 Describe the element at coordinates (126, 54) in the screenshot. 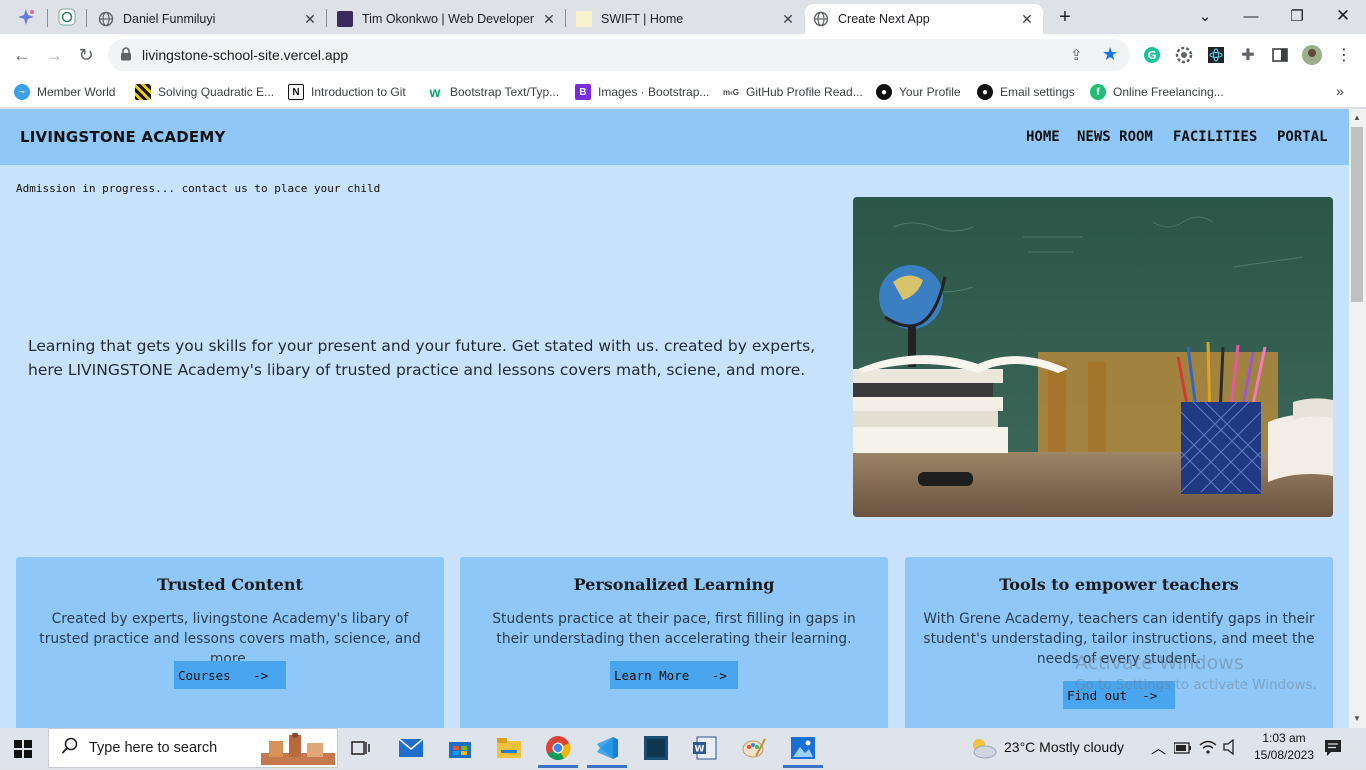

I see `lock-icon` at that location.